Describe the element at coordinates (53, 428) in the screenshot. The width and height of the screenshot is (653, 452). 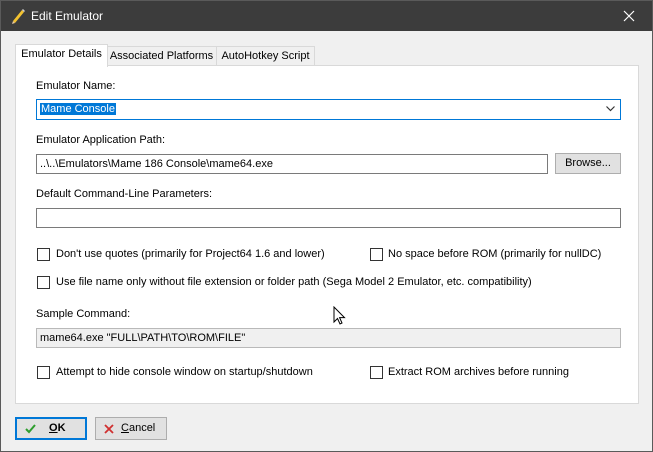
I see `ok-accelerator: O` at that location.